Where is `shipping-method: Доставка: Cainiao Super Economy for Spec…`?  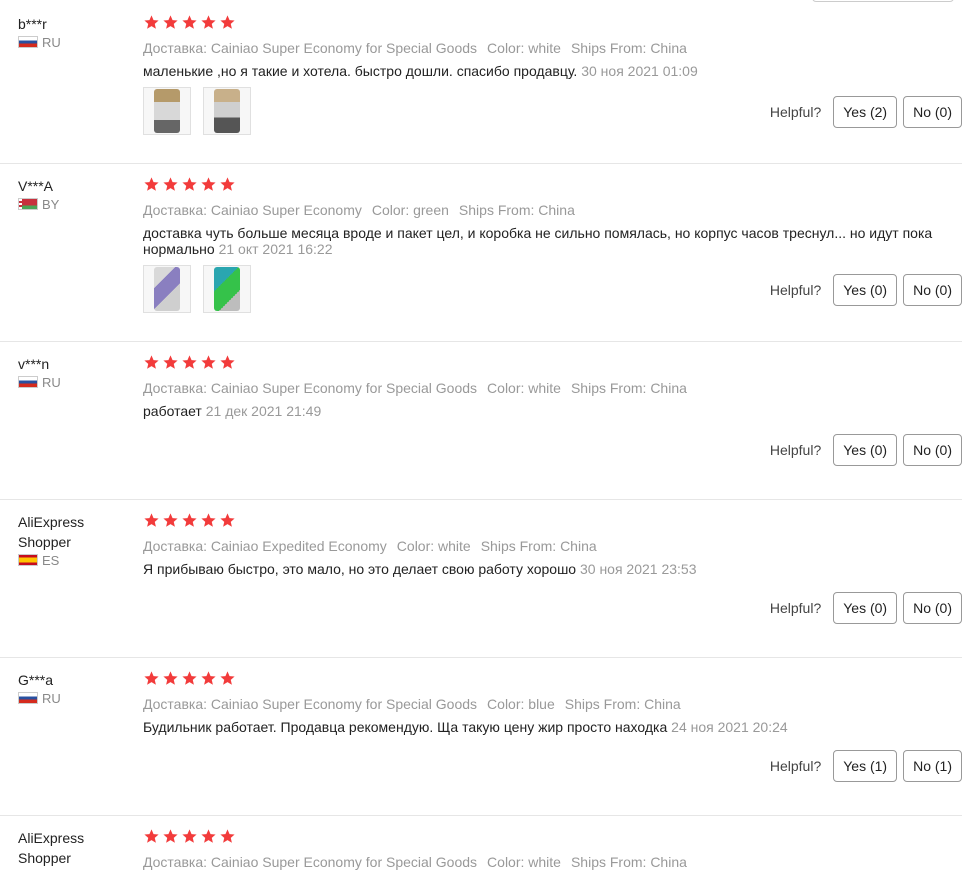
shipping-method: Доставка: Cainiao Super Economy for Spec… is located at coordinates (310, 388).